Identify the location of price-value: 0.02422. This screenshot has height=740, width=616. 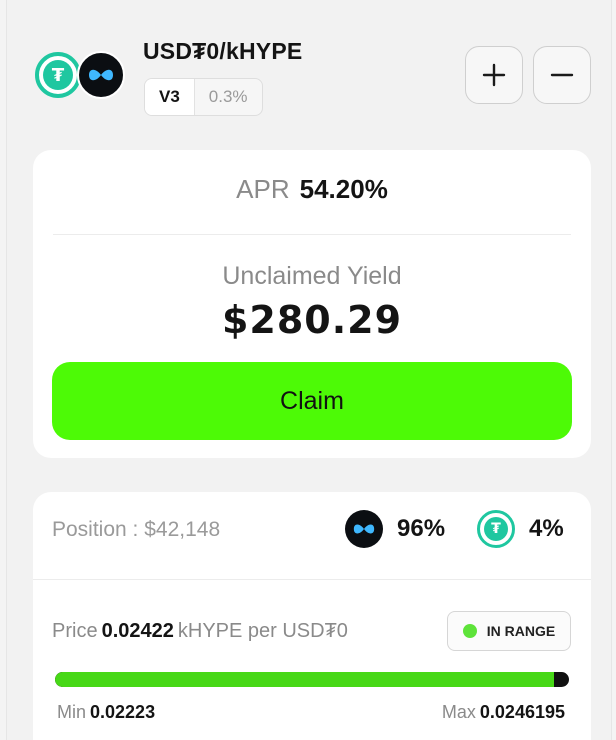
(137, 631).